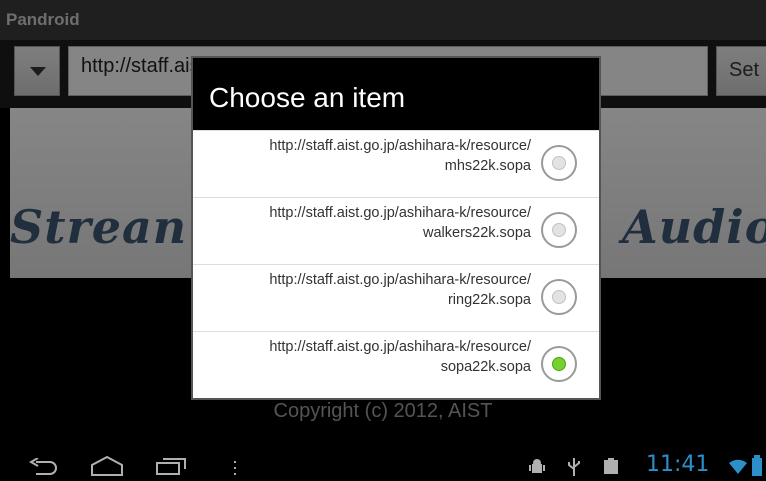  I want to click on usb-icon, so click(574, 467).